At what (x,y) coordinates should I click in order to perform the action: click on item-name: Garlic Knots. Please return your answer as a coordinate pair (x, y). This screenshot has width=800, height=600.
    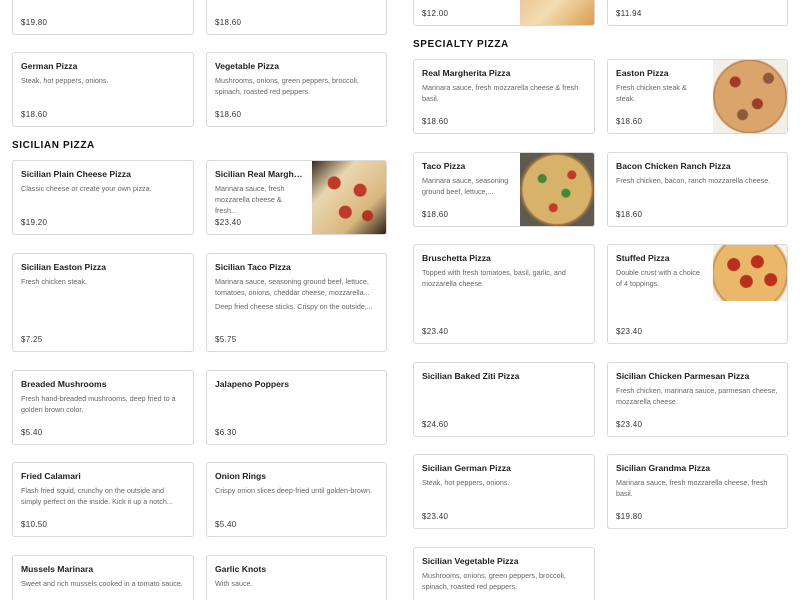
    Looking at the image, I should click on (241, 569).